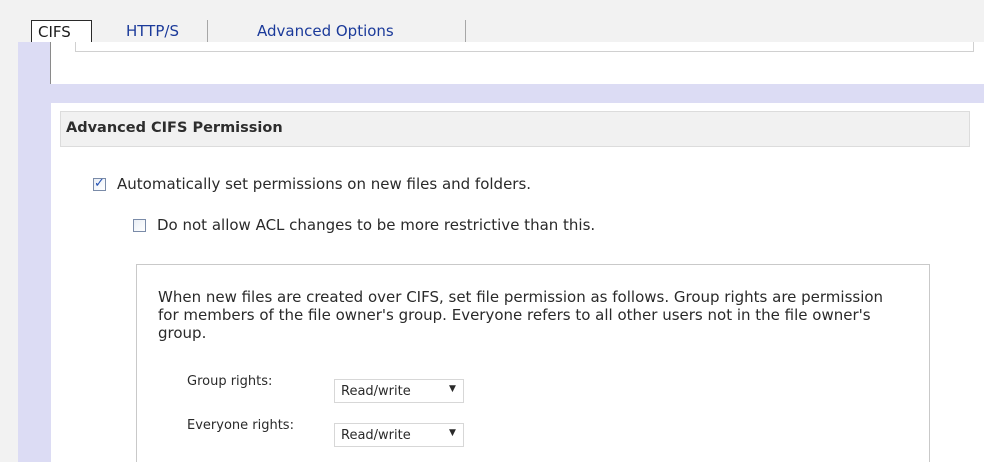  What do you see at coordinates (343, 31) in the screenshot?
I see `tab-advanced-options: Advanced Options` at bounding box center [343, 31].